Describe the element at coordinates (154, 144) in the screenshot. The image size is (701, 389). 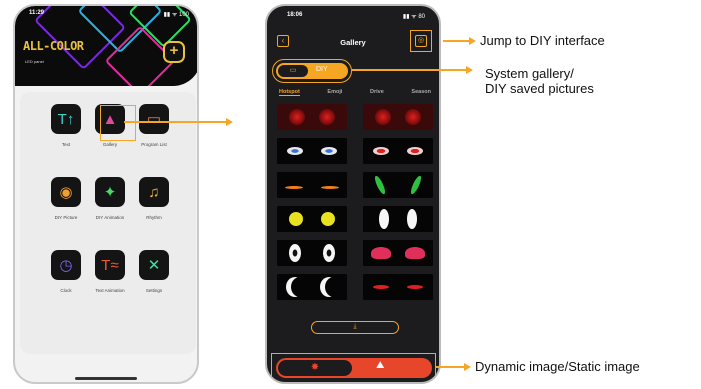
I see `app-label: Program List` at that location.